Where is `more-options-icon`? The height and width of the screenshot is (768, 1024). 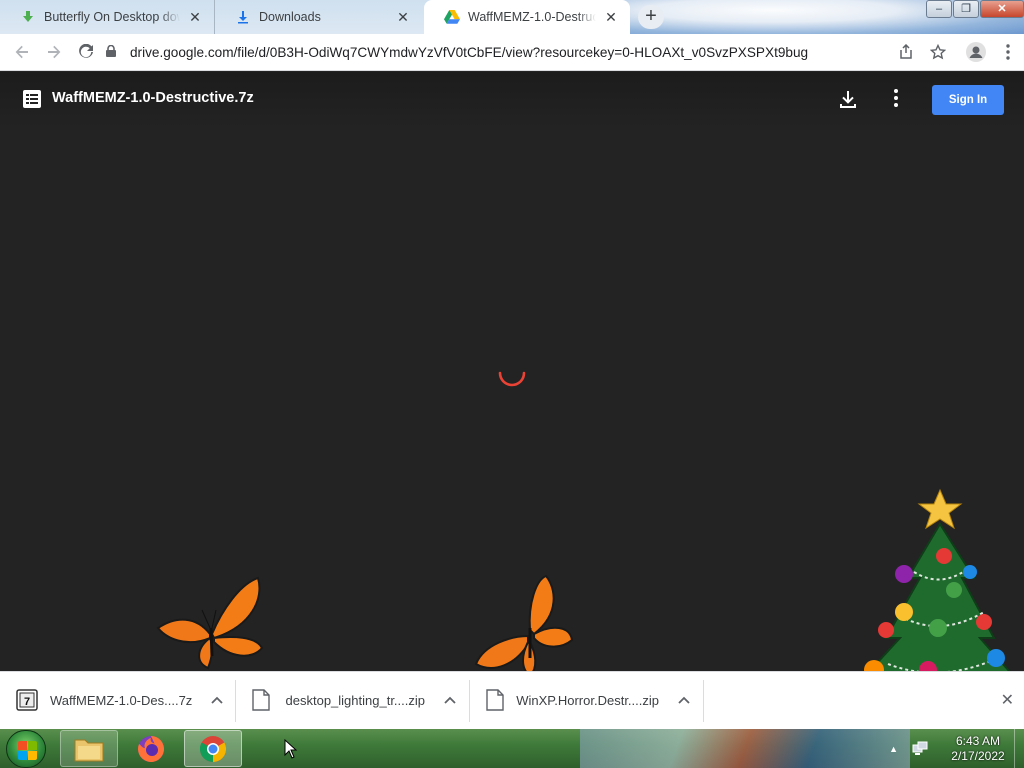 more-options-icon is located at coordinates (896, 98).